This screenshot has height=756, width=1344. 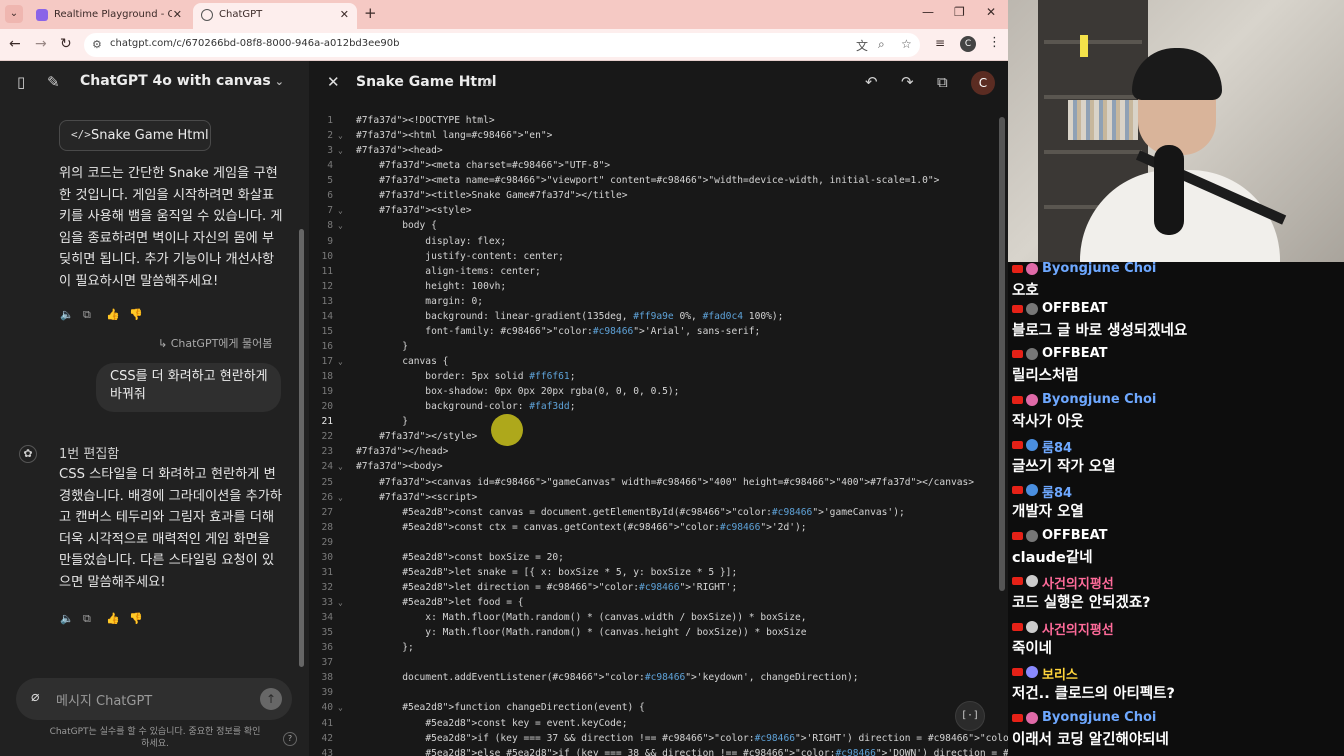 I want to click on tab-search-icon: ⌄, so click(x=14, y=14).